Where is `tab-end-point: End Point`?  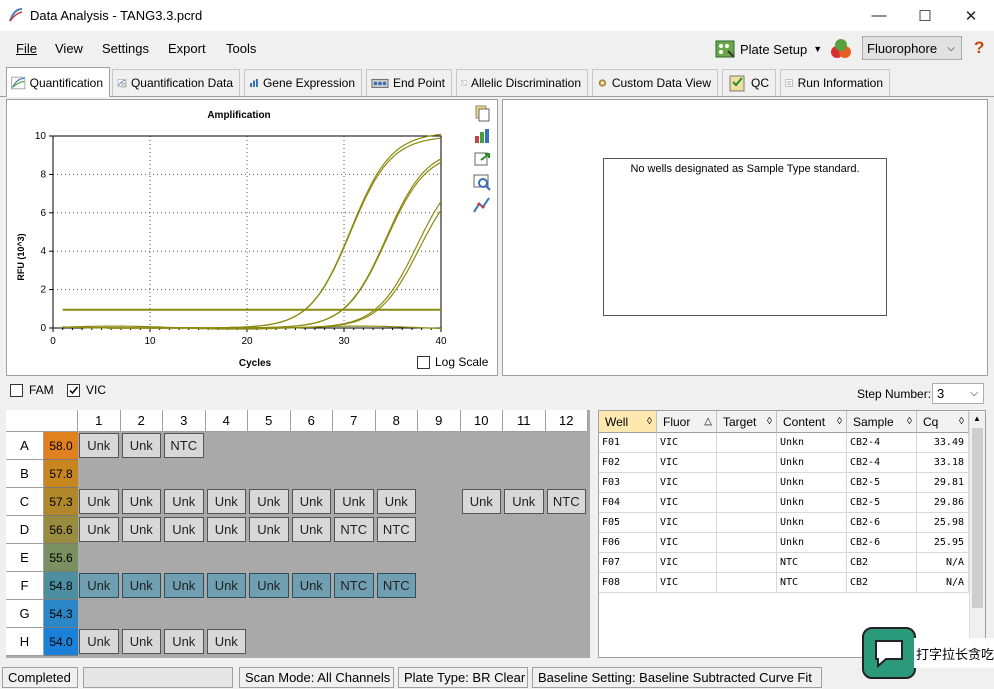 tab-end-point: End Point is located at coordinates (409, 82).